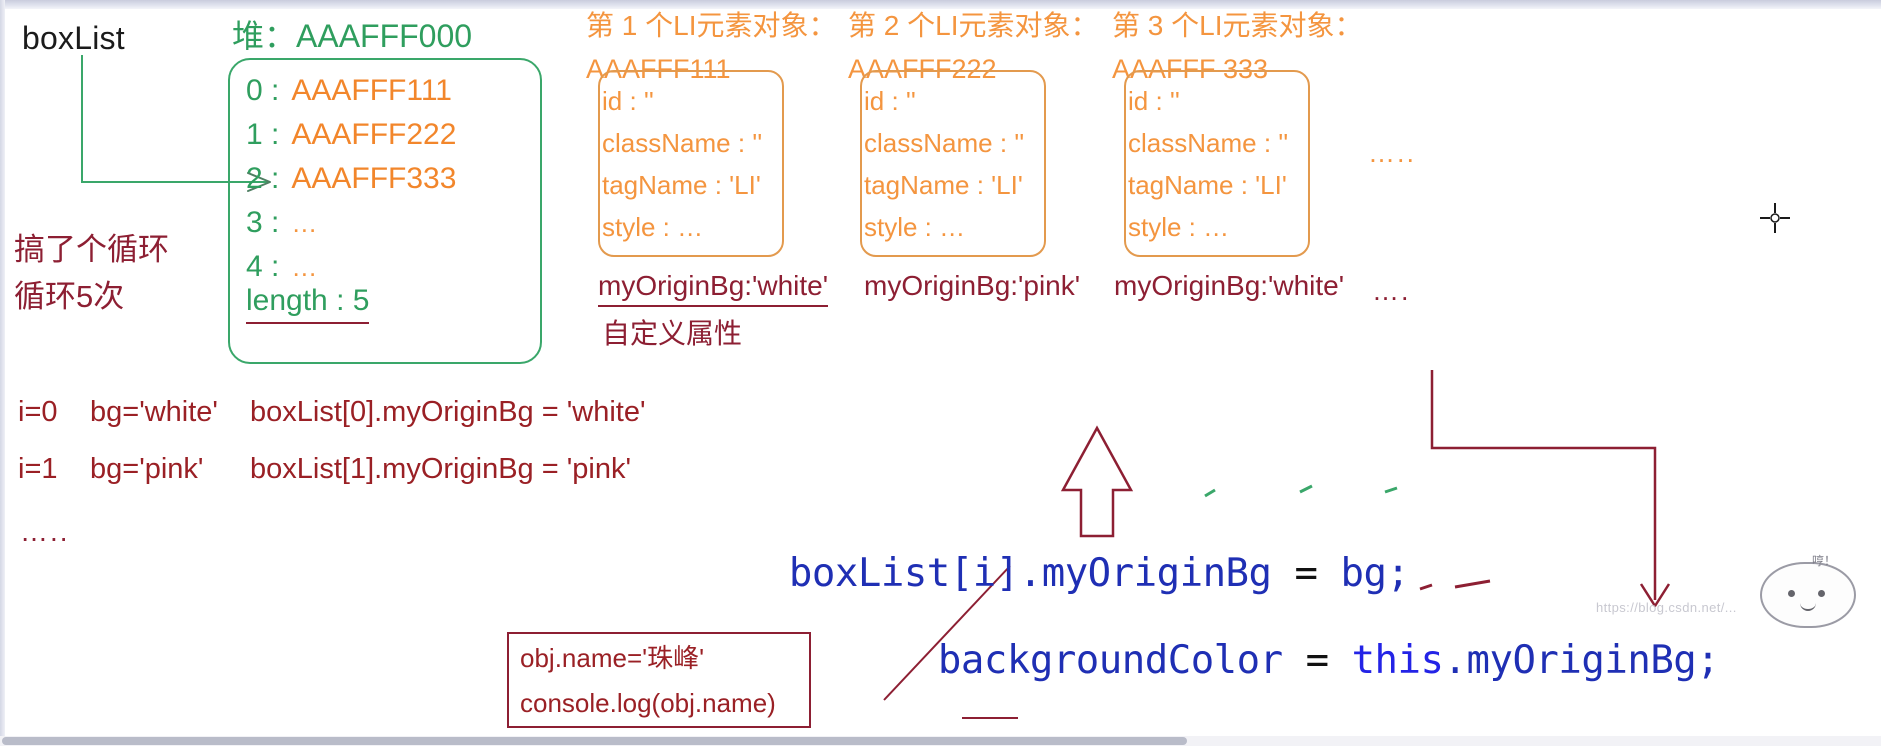 The width and height of the screenshot is (1881, 746). Describe the element at coordinates (263, 222) in the screenshot. I see `heap-entry-key: 3 :` at that location.